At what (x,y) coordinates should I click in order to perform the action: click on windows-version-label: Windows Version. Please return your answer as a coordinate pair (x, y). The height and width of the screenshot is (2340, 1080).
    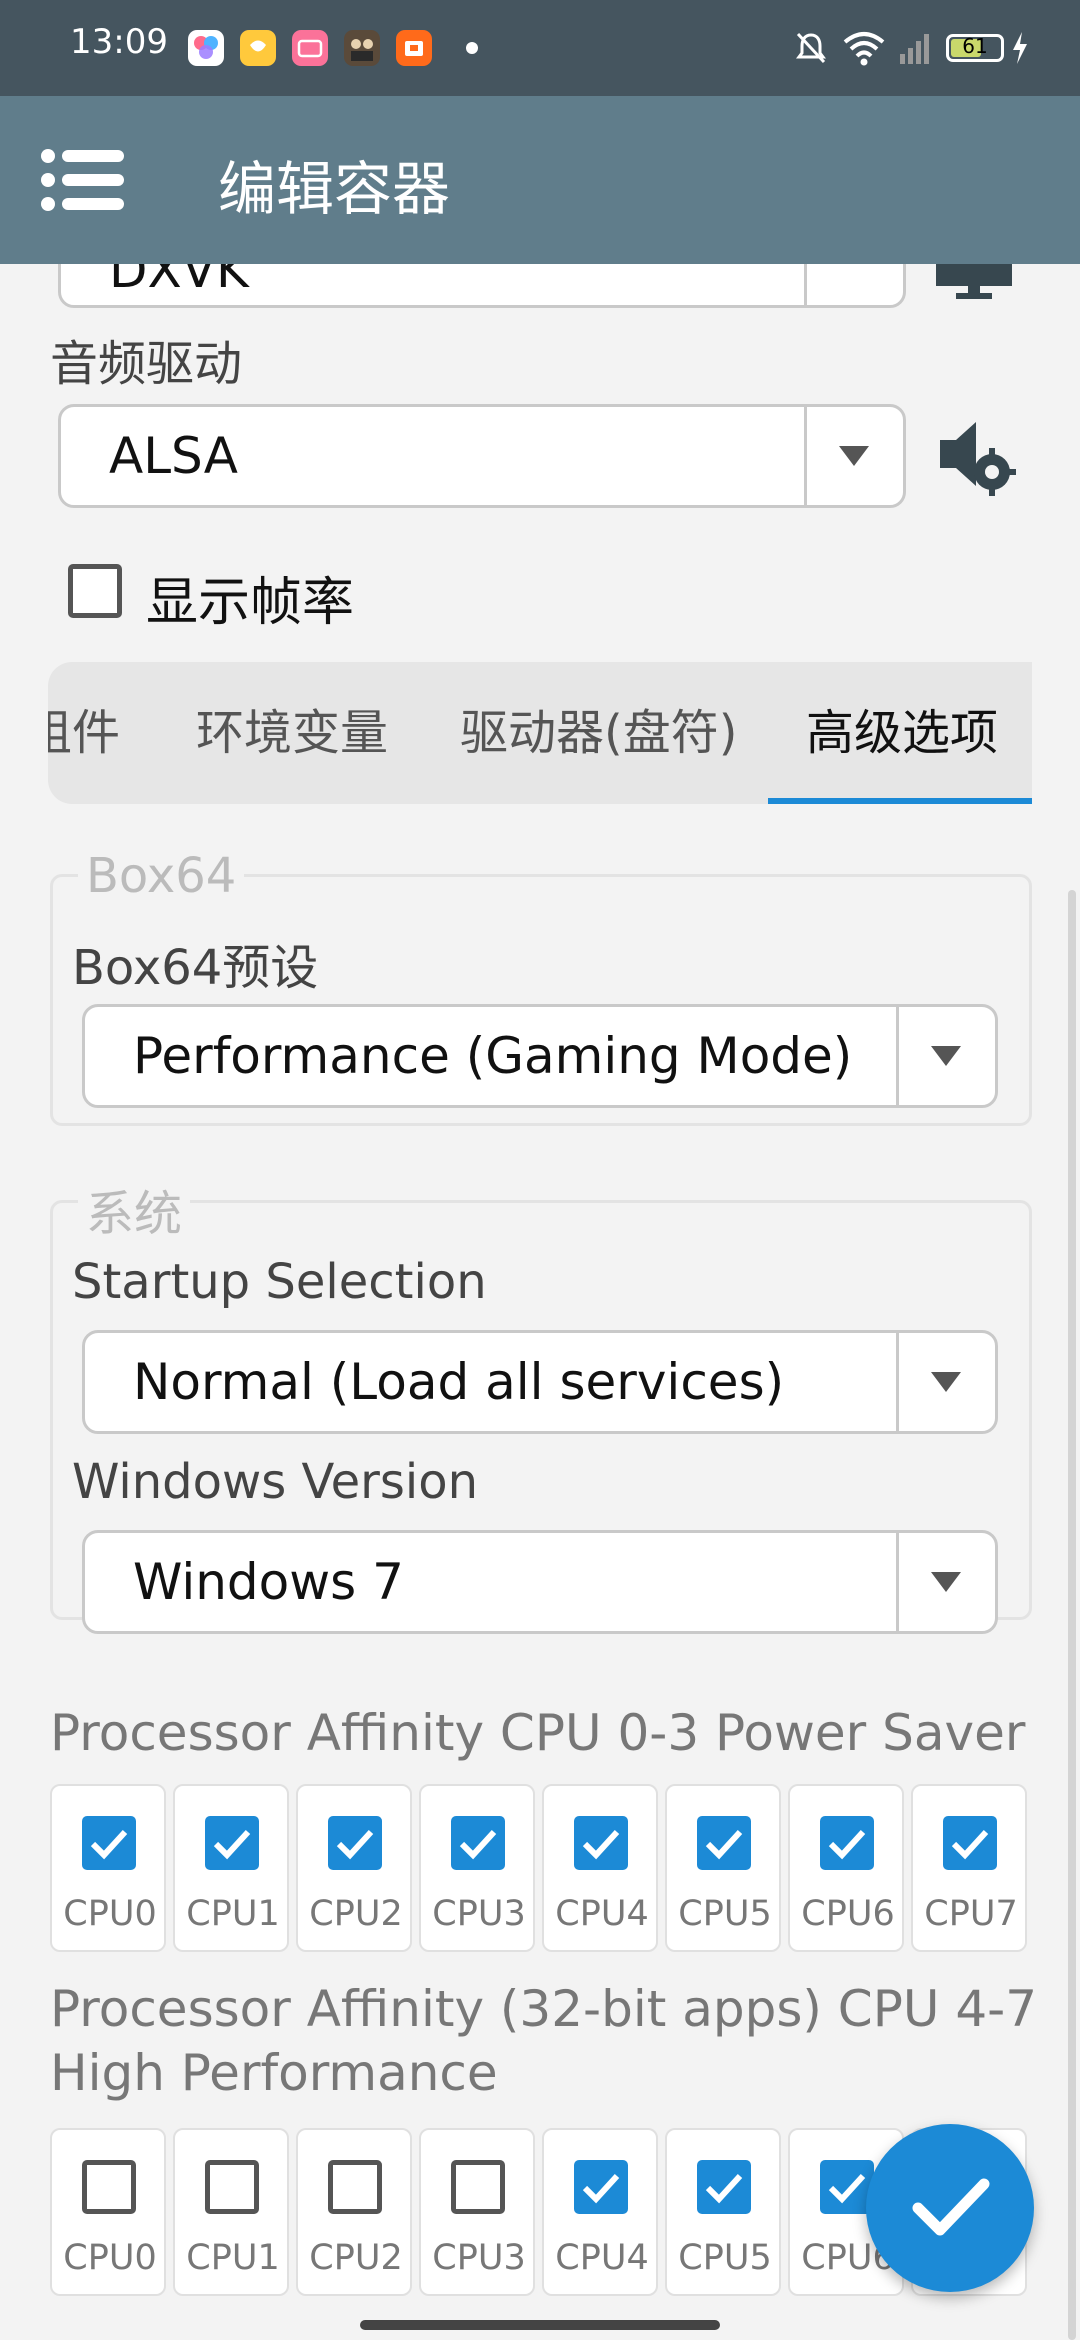
    Looking at the image, I should click on (275, 1482).